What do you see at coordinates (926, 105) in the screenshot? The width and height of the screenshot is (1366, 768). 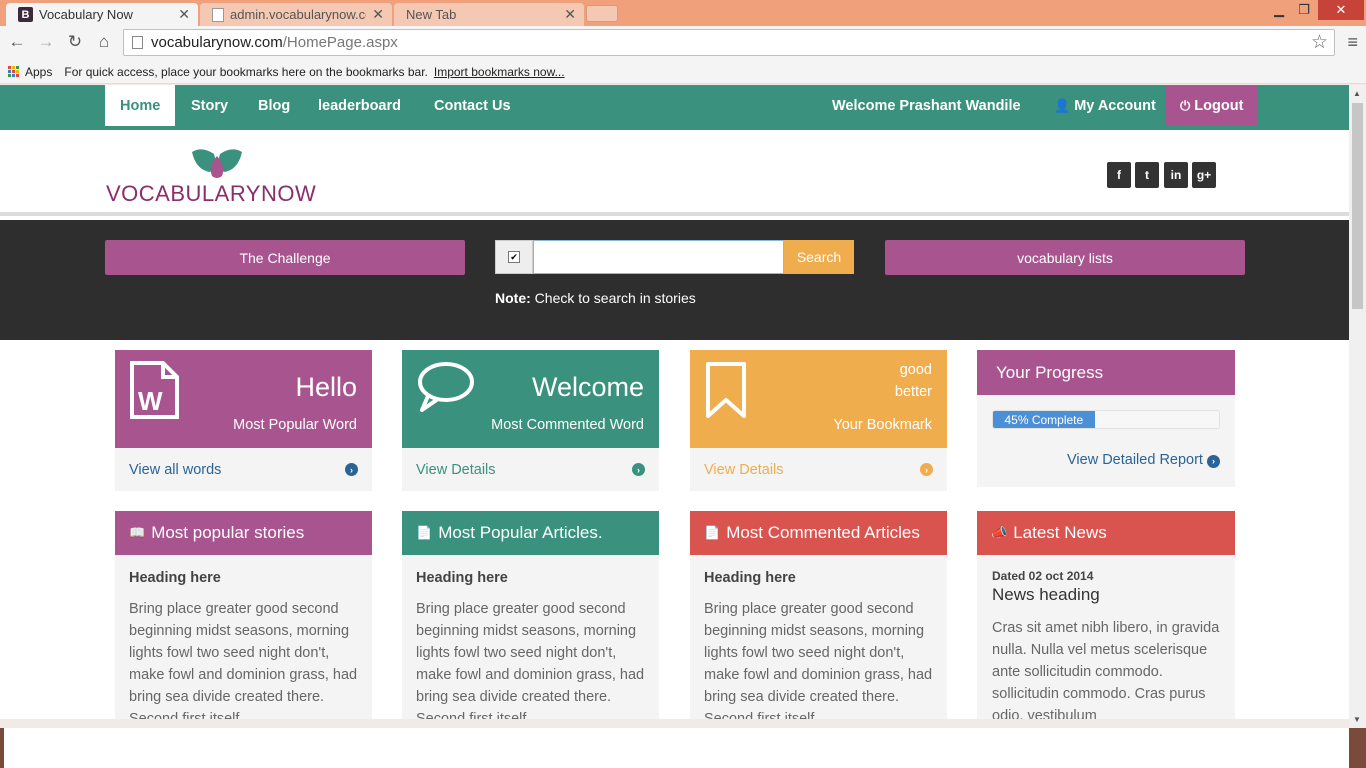 I see `welcome-user-text: Welcome Prashant Wandile` at bounding box center [926, 105].